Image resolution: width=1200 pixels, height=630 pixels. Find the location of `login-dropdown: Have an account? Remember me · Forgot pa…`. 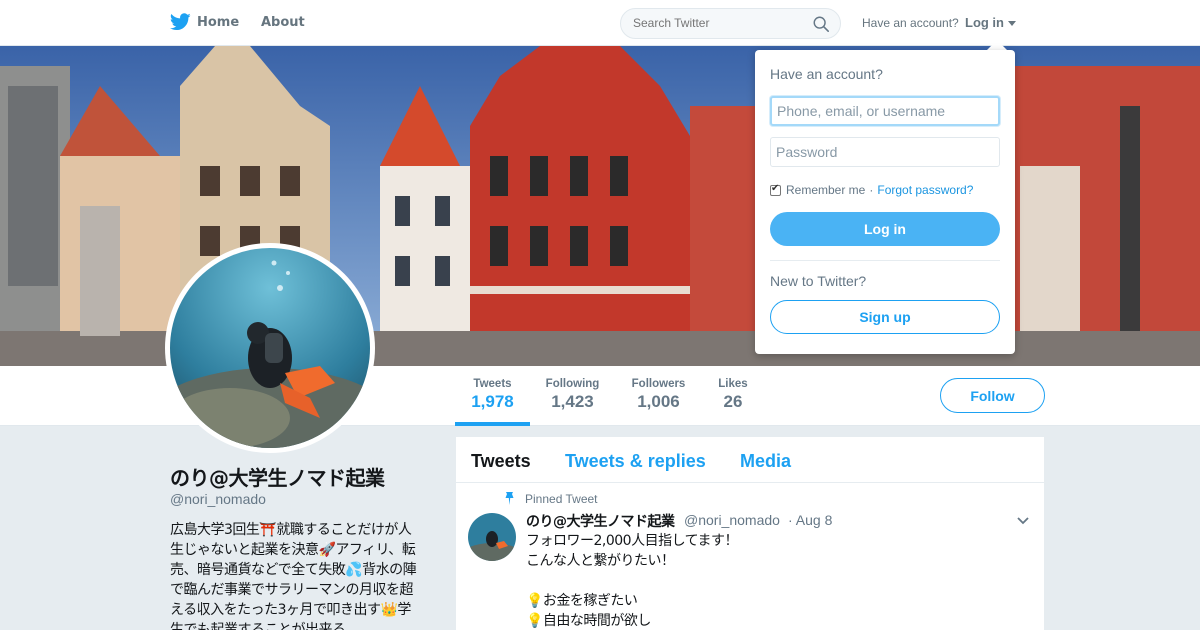

login-dropdown: Have an account? Remember me · Forgot pa… is located at coordinates (885, 202).